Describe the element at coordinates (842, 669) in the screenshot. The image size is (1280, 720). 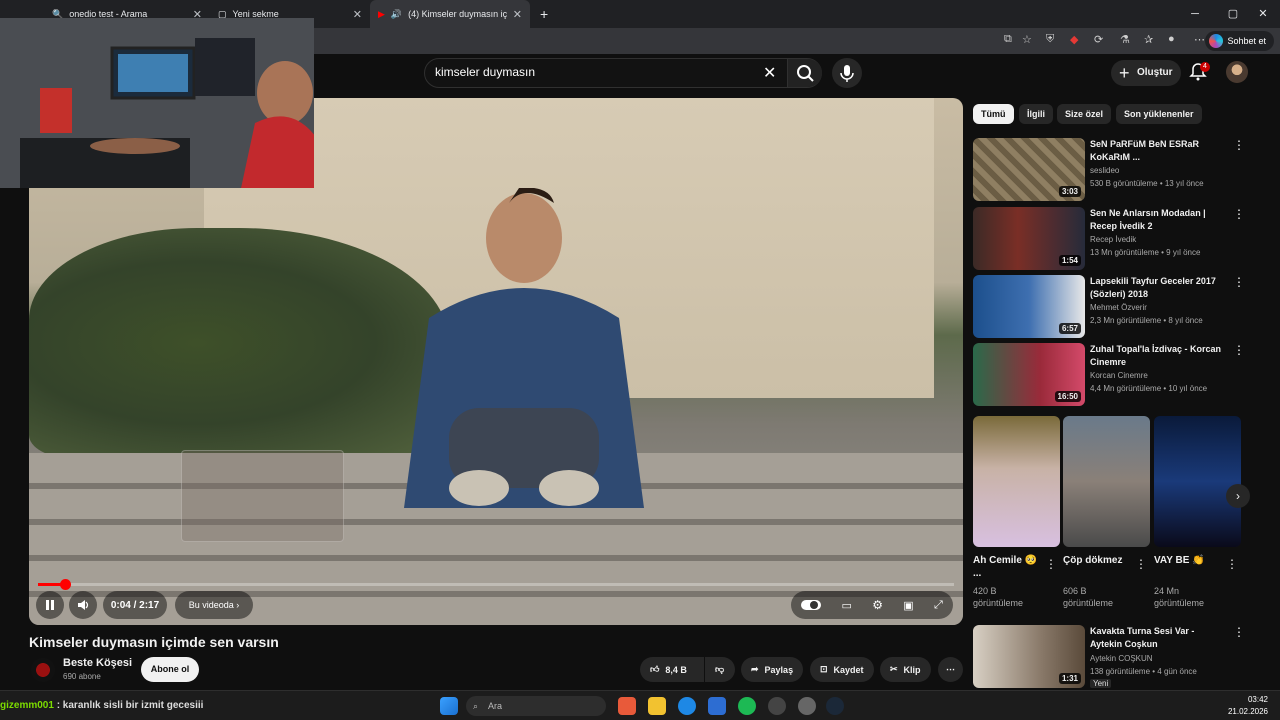
I see `save-button: ⊡ Kaydet` at that location.